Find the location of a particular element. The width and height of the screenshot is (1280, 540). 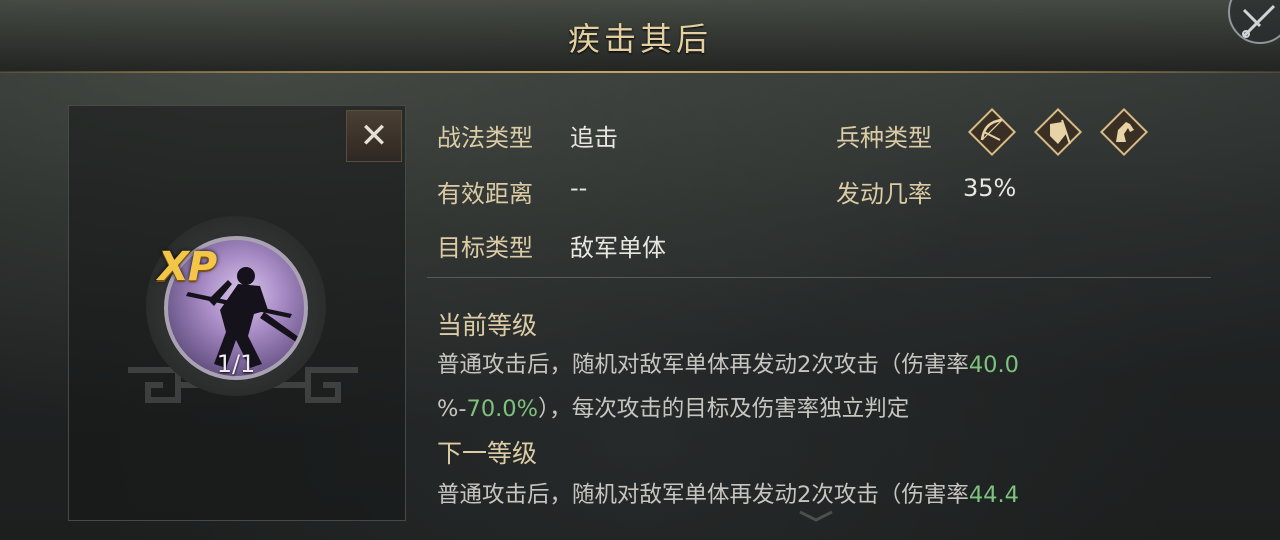

next-level-line-1: 普通攻击后，随机对敌军单体再发动2次攻击（伤害率44.4 is located at coordinates (728, 495).